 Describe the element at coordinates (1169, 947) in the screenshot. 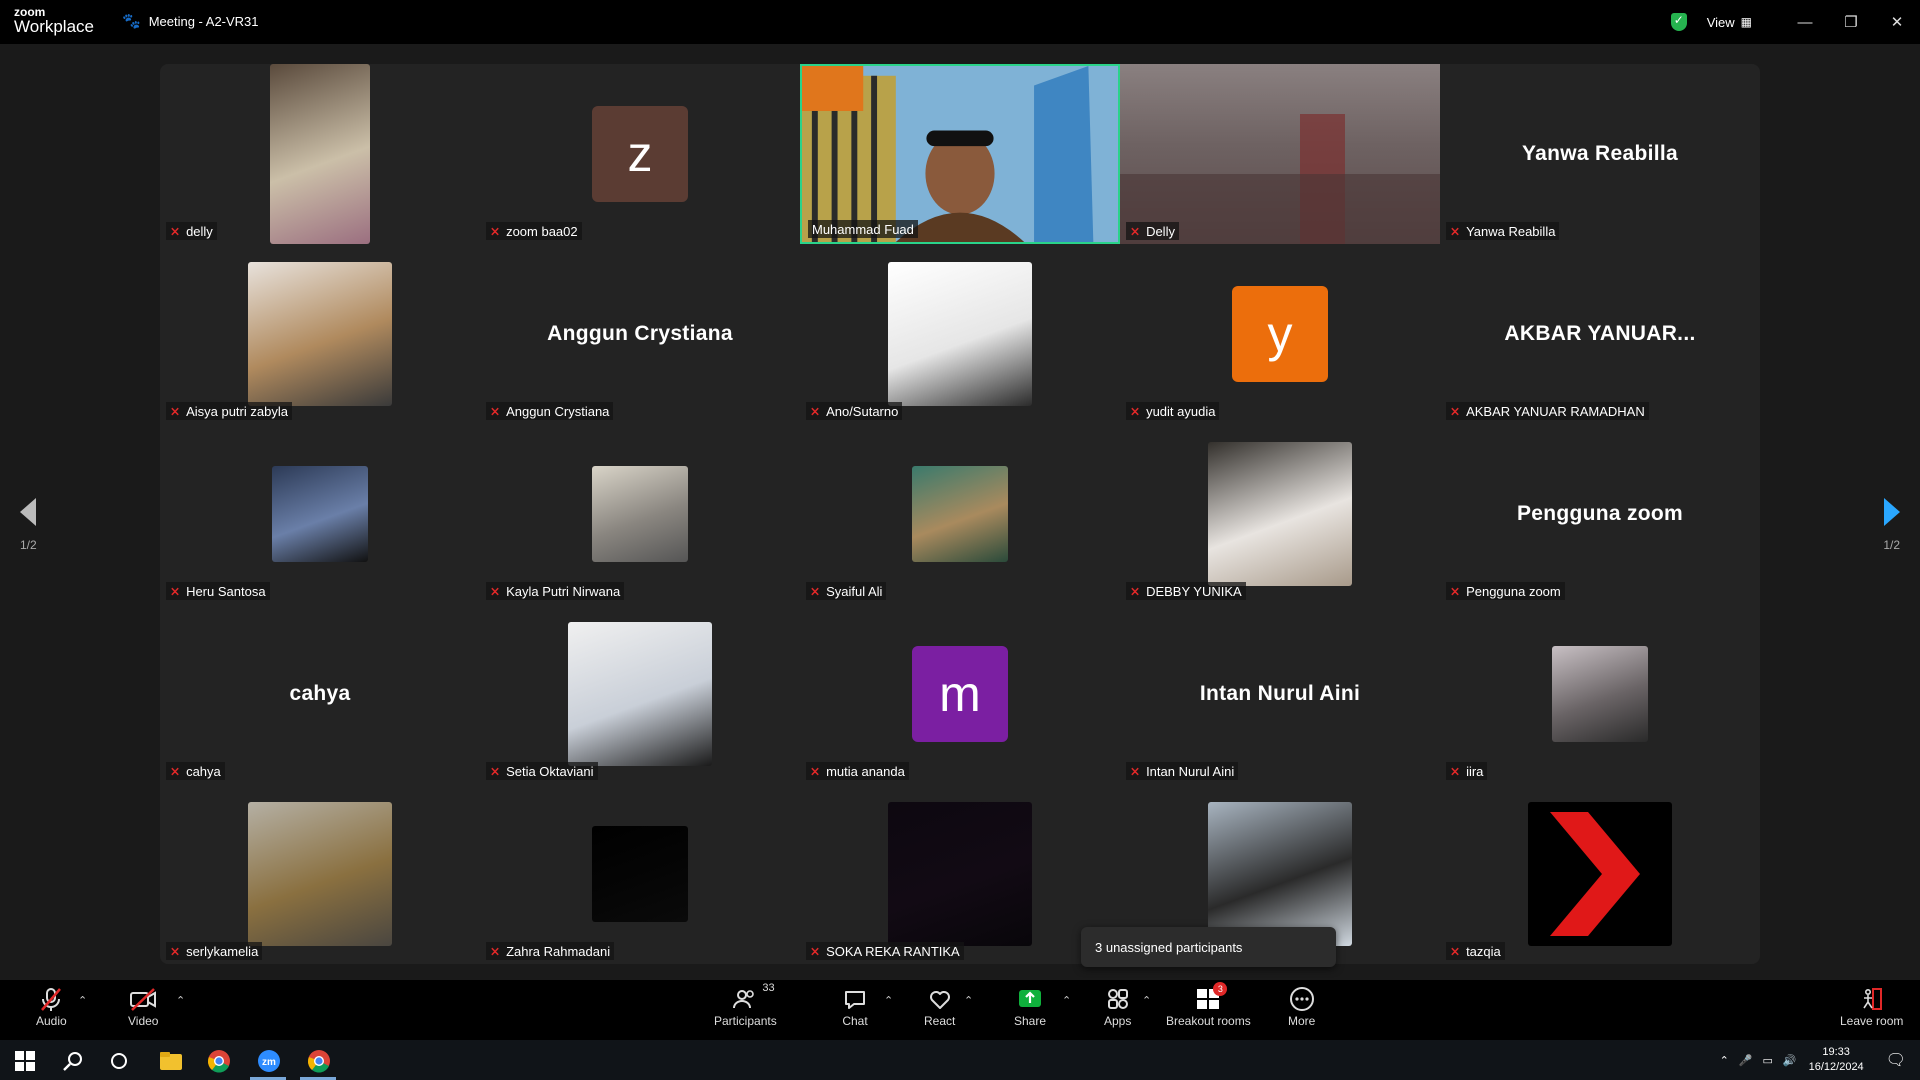

I see `popup-text: 3 unassigned participants` at that location.